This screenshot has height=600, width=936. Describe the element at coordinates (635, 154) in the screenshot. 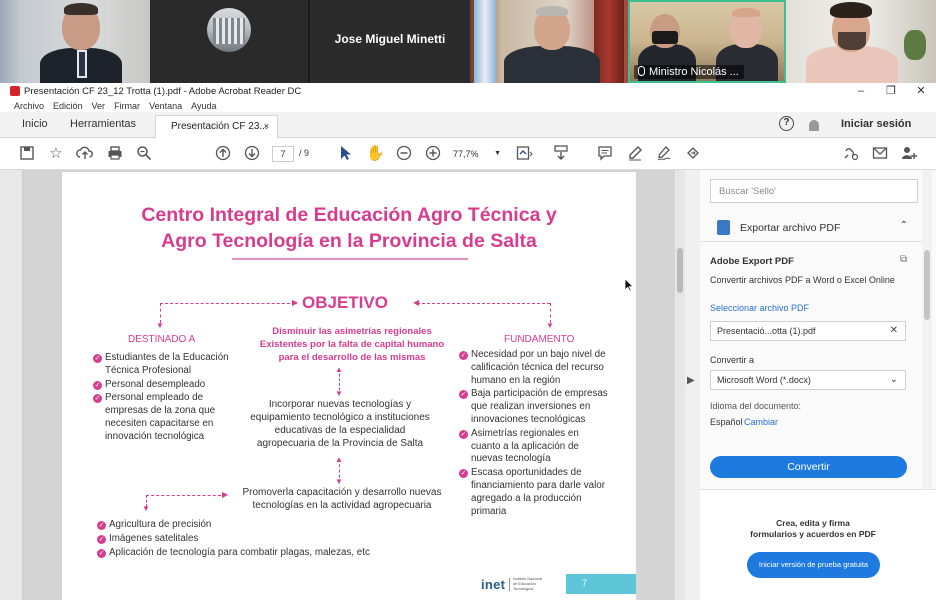

I see `highlight-pen-icon` at that location.